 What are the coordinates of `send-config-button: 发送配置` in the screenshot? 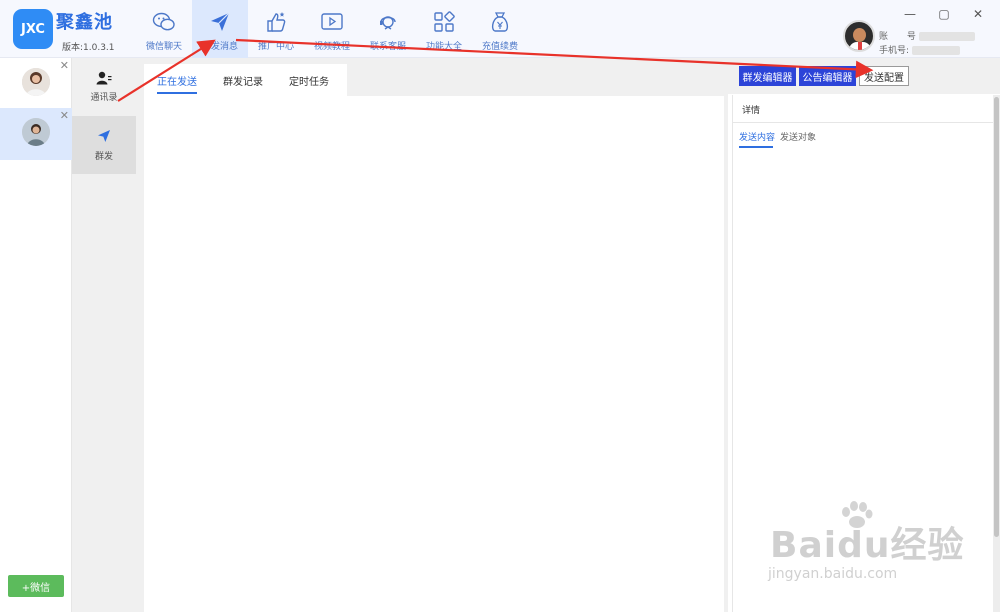 It's located at (884, 76).